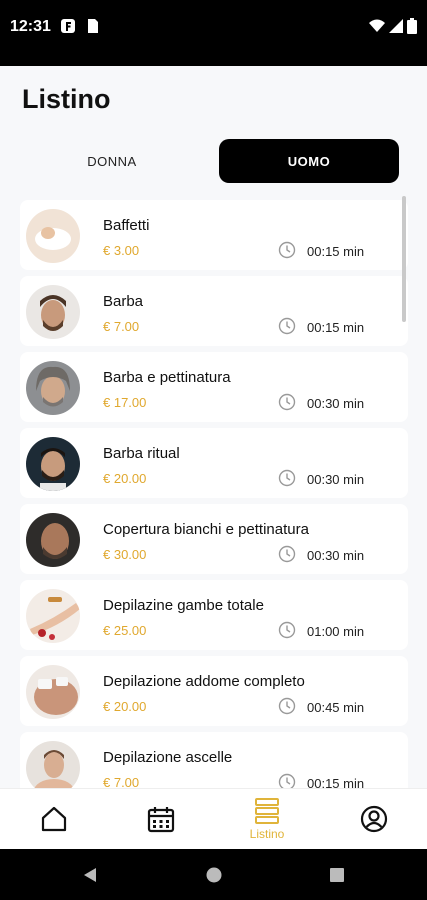 This screenshot has height=900, width=427. What do you see at coordinates (377, 25) in the screenshot?
I see `wifi-icon` at bounding box center [377, 25].